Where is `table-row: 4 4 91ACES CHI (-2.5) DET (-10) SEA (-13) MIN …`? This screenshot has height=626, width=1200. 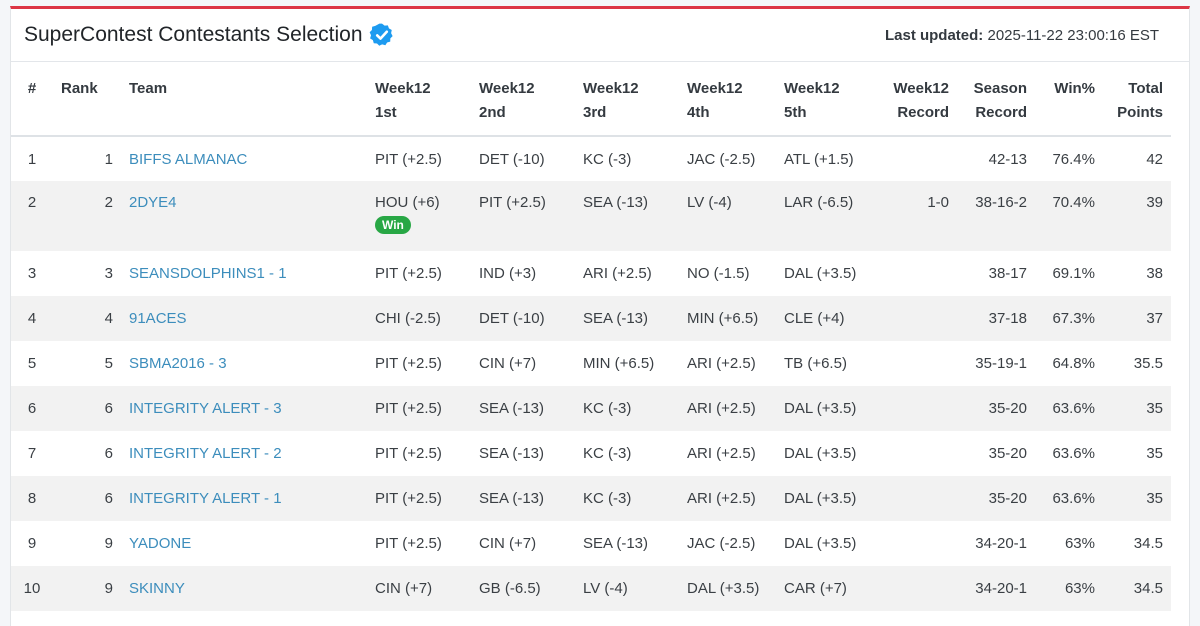
table-row: 4 4 91ACES CHI (-2.5) DET (-10) SEA (-13) MIN … is located at coordinates (591, 318).